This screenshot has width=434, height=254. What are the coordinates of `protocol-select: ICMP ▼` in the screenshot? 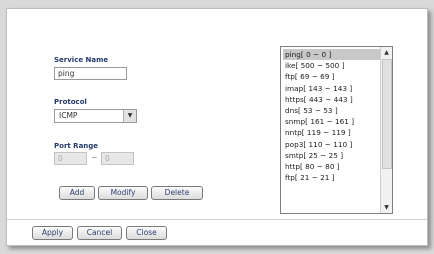 It's located at (95, 116).